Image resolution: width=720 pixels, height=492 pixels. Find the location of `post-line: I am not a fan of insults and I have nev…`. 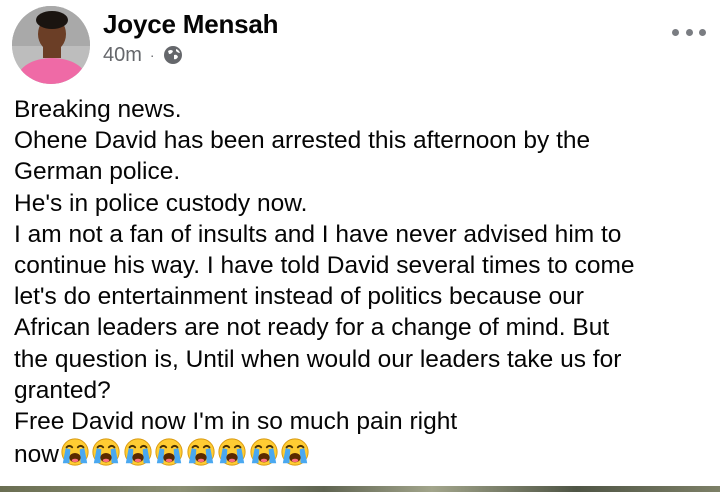

post-line: I am not a fan of insults and I have nev… is located at coordinates (318, 234).